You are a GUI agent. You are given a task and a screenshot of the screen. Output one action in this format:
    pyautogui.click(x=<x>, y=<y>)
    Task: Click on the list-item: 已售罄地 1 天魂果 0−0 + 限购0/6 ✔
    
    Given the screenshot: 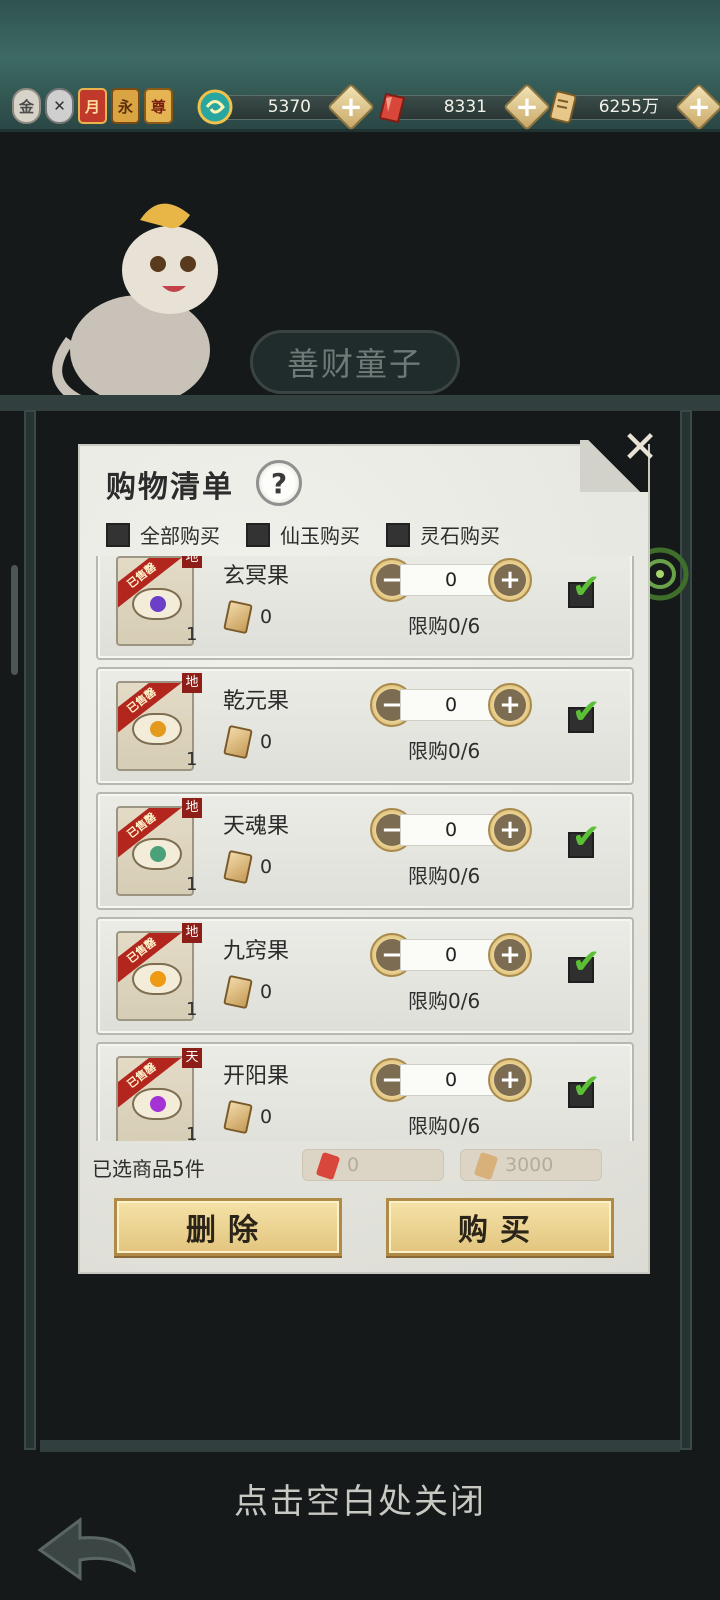 What is the action you would take?
    pyautogui.click(x=365, y=851)
    